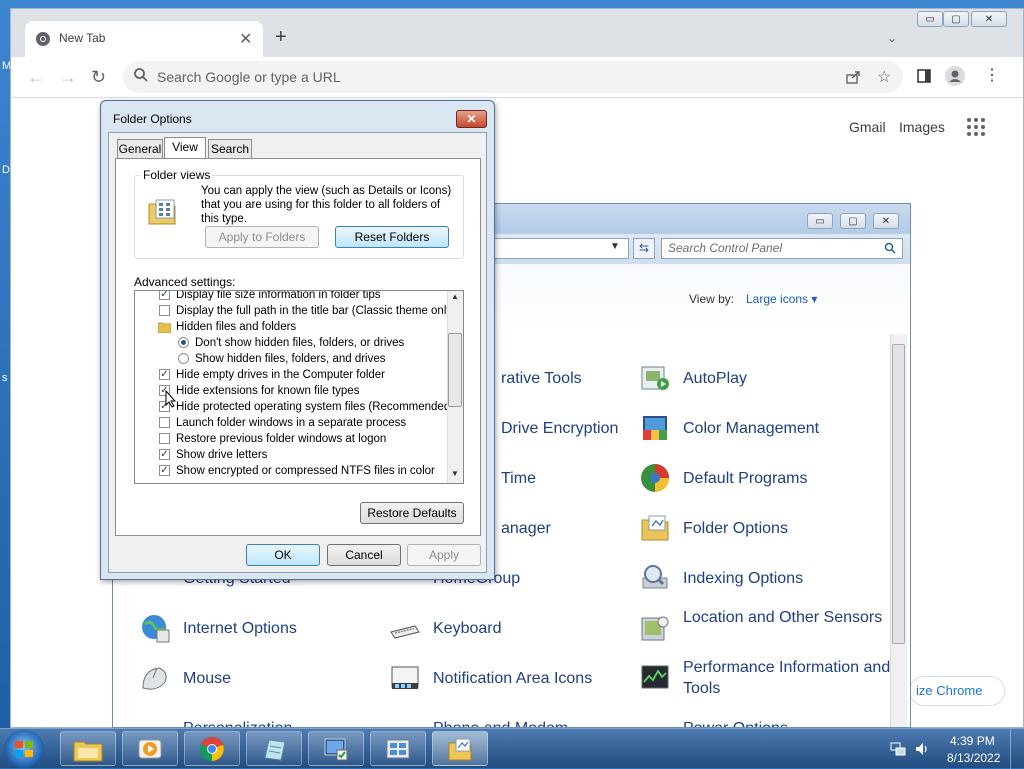  I want to click on clock-time: 4:39 PM, so click(972, 741).